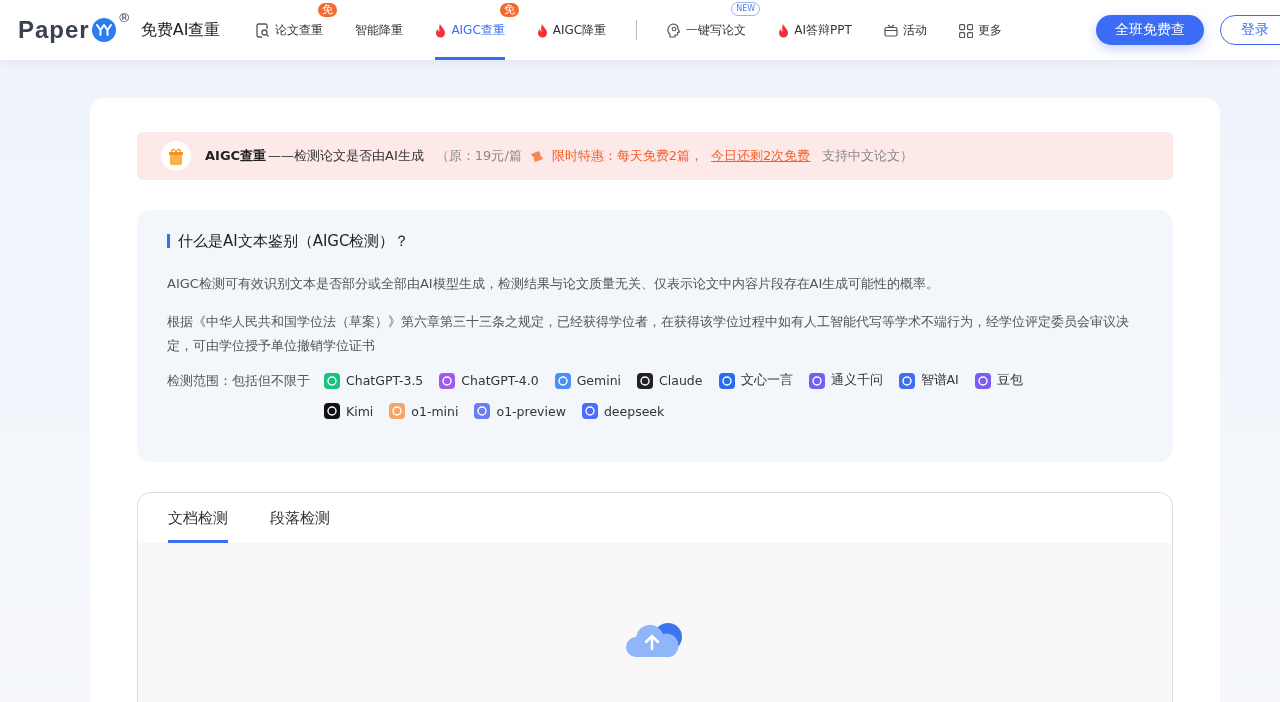  What do you see at coordinates (54, 30) in the screenshot?
I see `brand-logo: Paper` at bounding box center [54, 30].